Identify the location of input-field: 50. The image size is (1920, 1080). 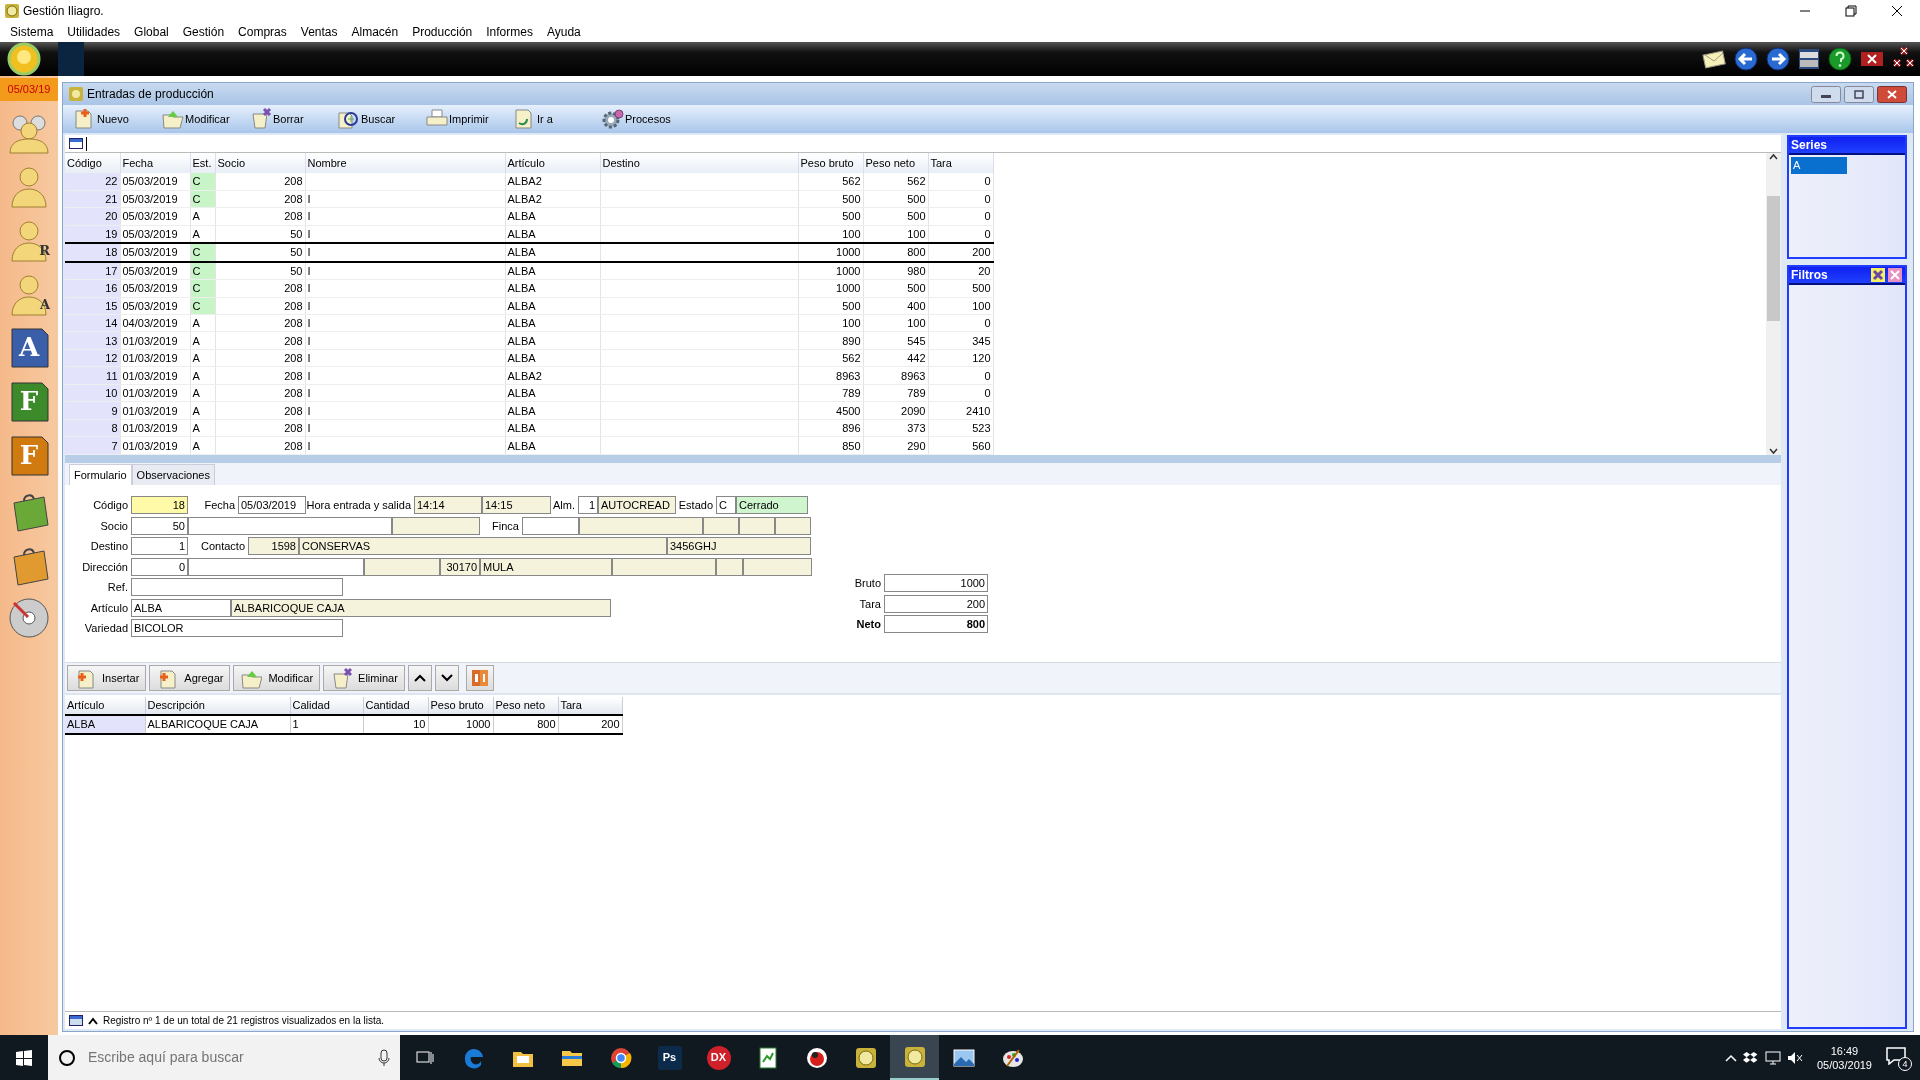
(159, 525).